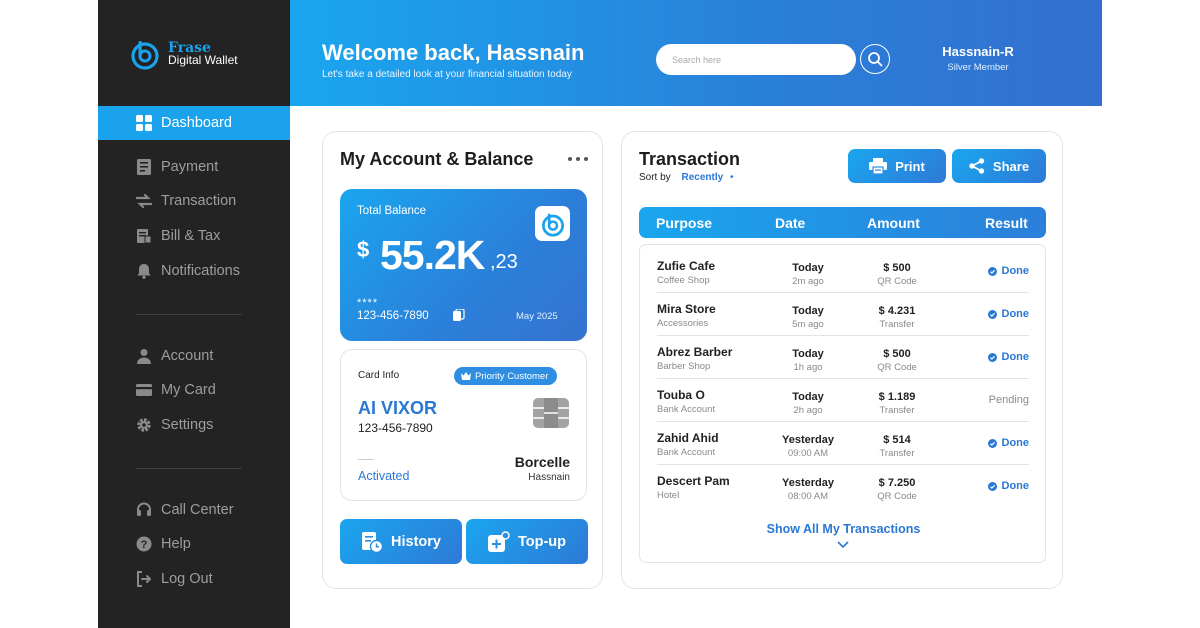 The width and height of the screenshot is (1200, 628). I want to click on more-options-button, so click(578, 159).